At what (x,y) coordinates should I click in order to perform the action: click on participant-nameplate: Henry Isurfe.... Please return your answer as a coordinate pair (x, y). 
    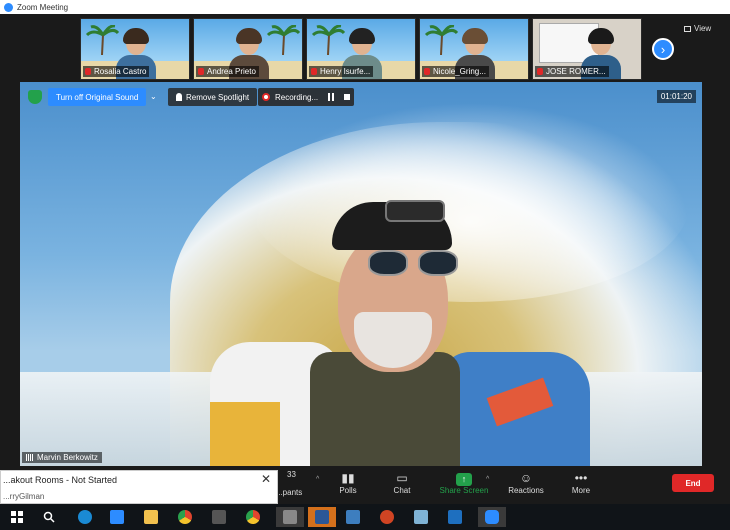
    Looking at the image, I should click on (341, 71).